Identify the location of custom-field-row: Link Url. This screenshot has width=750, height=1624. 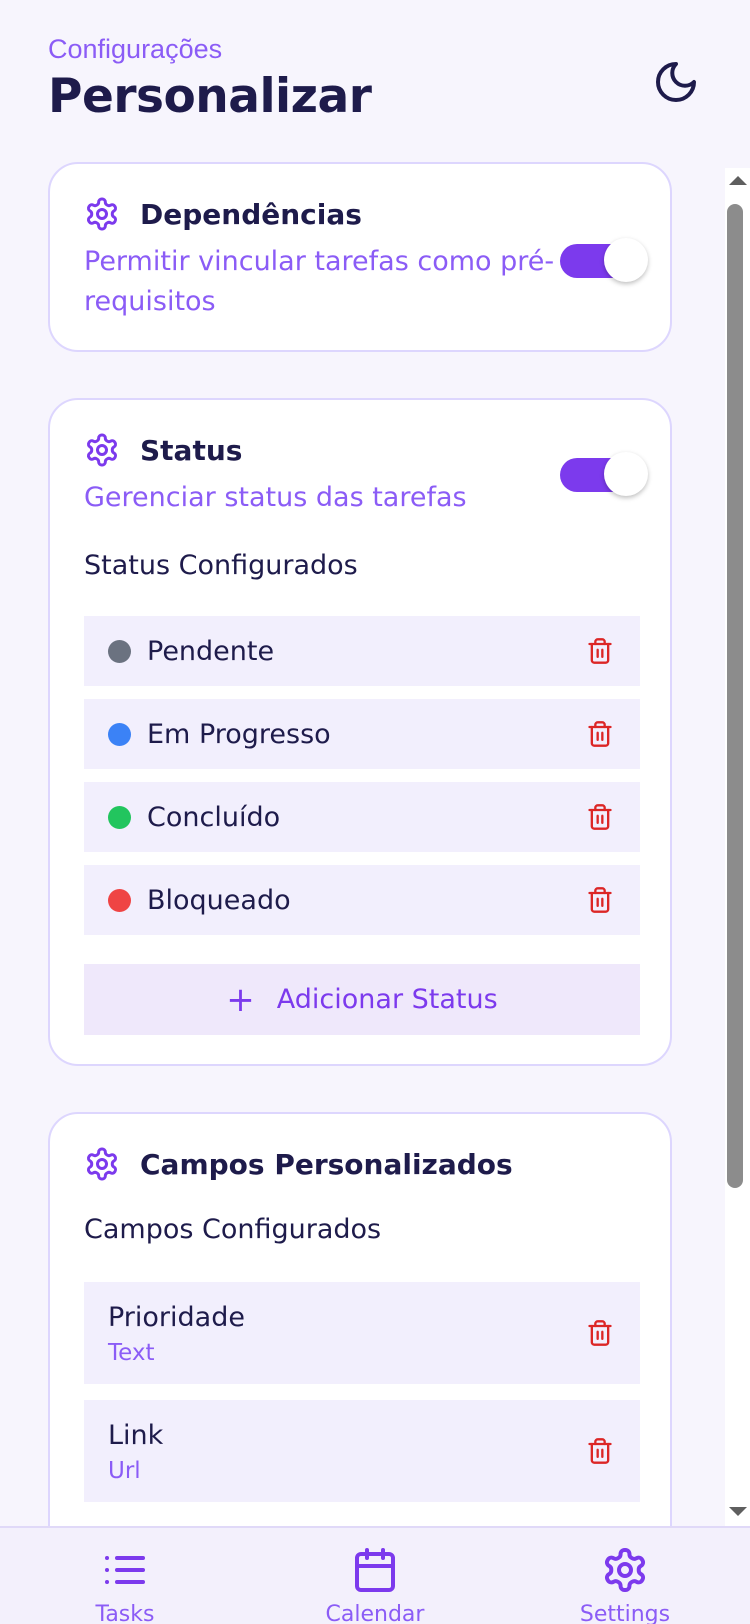
(362, 1451).